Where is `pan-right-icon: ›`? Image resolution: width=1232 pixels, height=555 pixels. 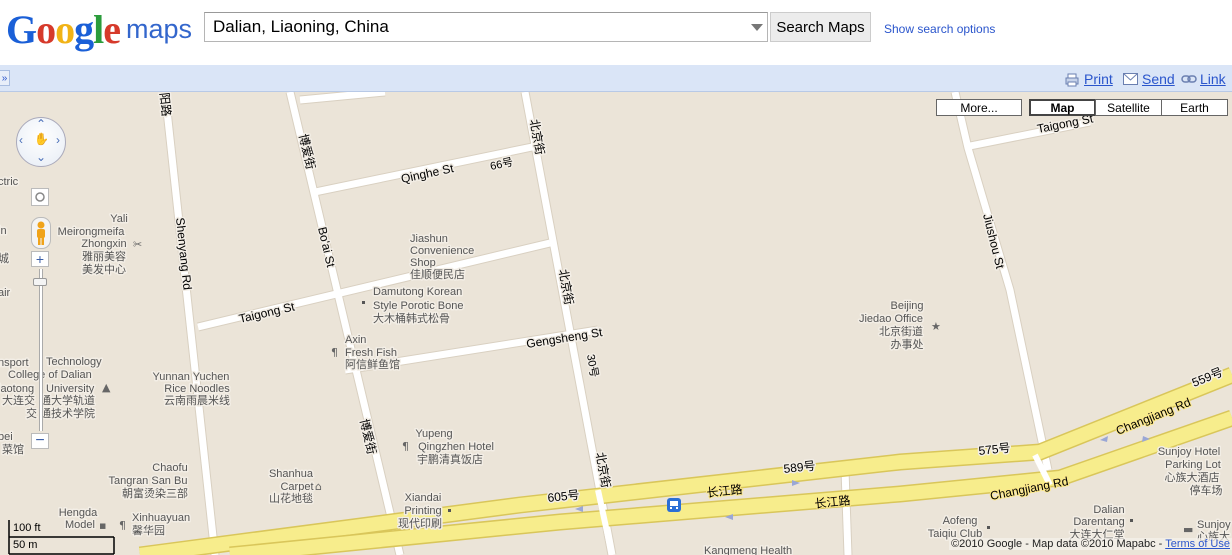
pan-right-icon: › is located at coordinates (58, 140).